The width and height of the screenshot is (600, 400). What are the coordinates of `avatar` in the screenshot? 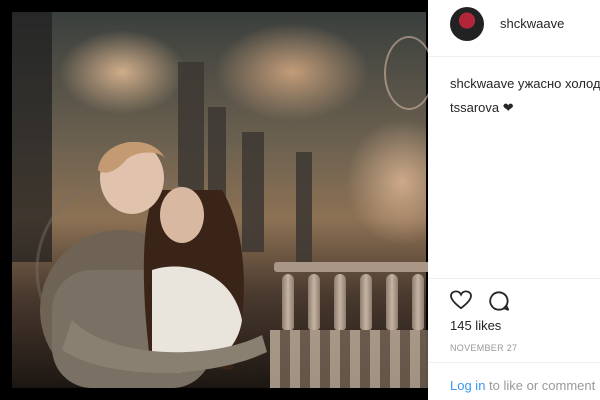 It's located at (467, 24).